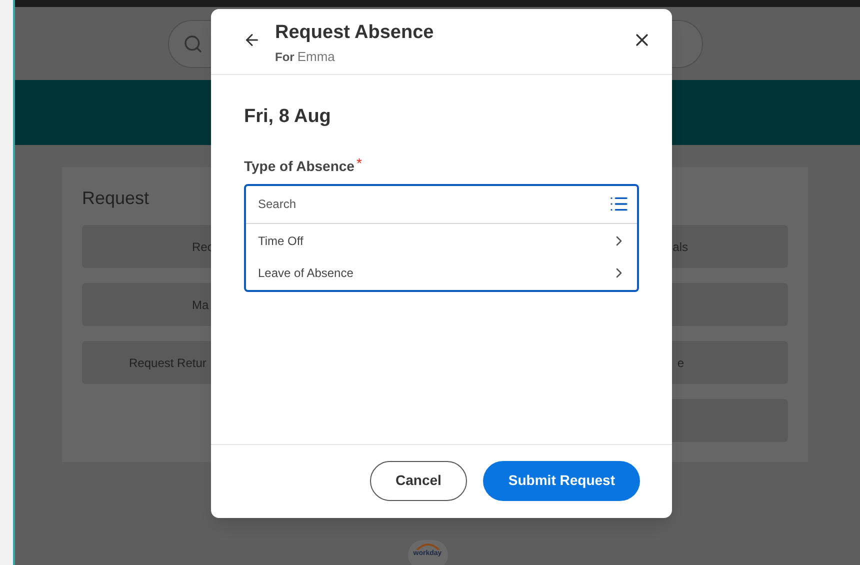 The width and height of the screenshot is (860, 565). What do you see at coordinates (193, 44) in the screenshot?
I see `search-icon` at bounding box center [193, 44].